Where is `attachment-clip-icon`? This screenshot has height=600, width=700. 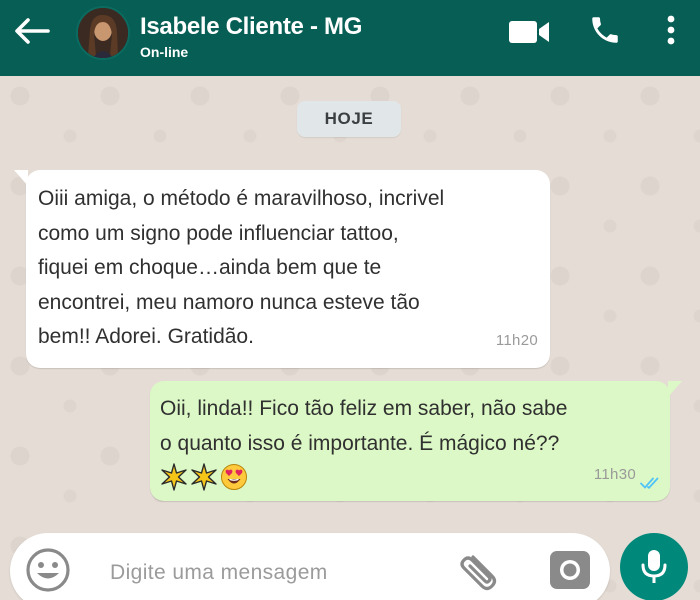 attachment-clip-icon is located at coordinates (481, 570).